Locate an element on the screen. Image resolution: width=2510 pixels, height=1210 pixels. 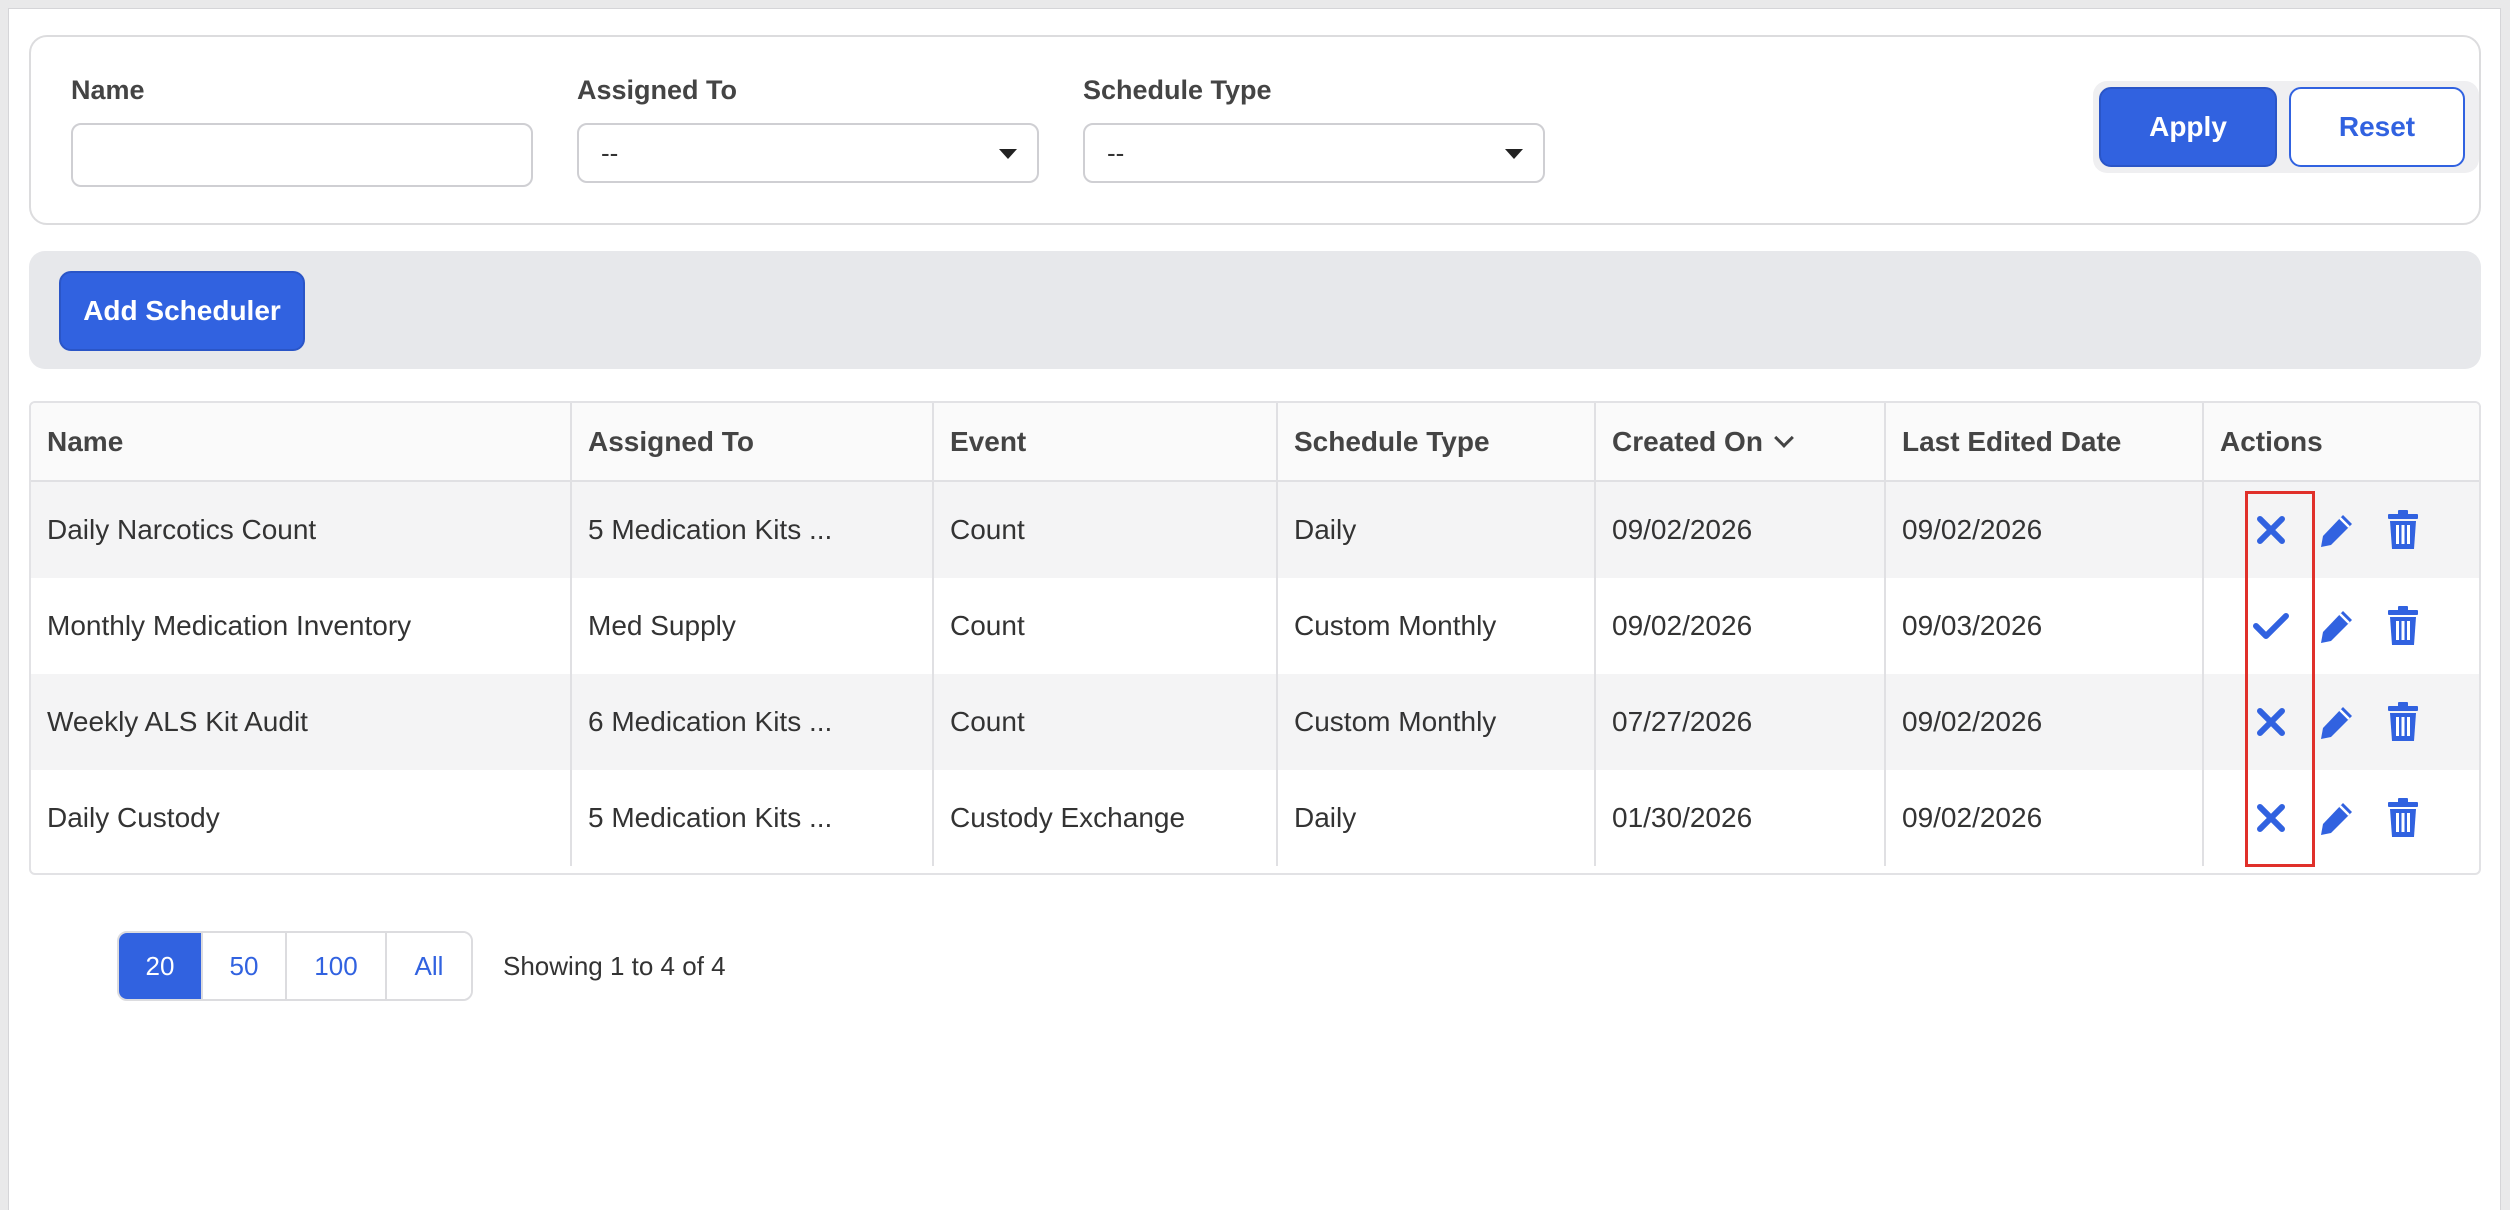
page-size-all: All is located at coordinates (429, 966).